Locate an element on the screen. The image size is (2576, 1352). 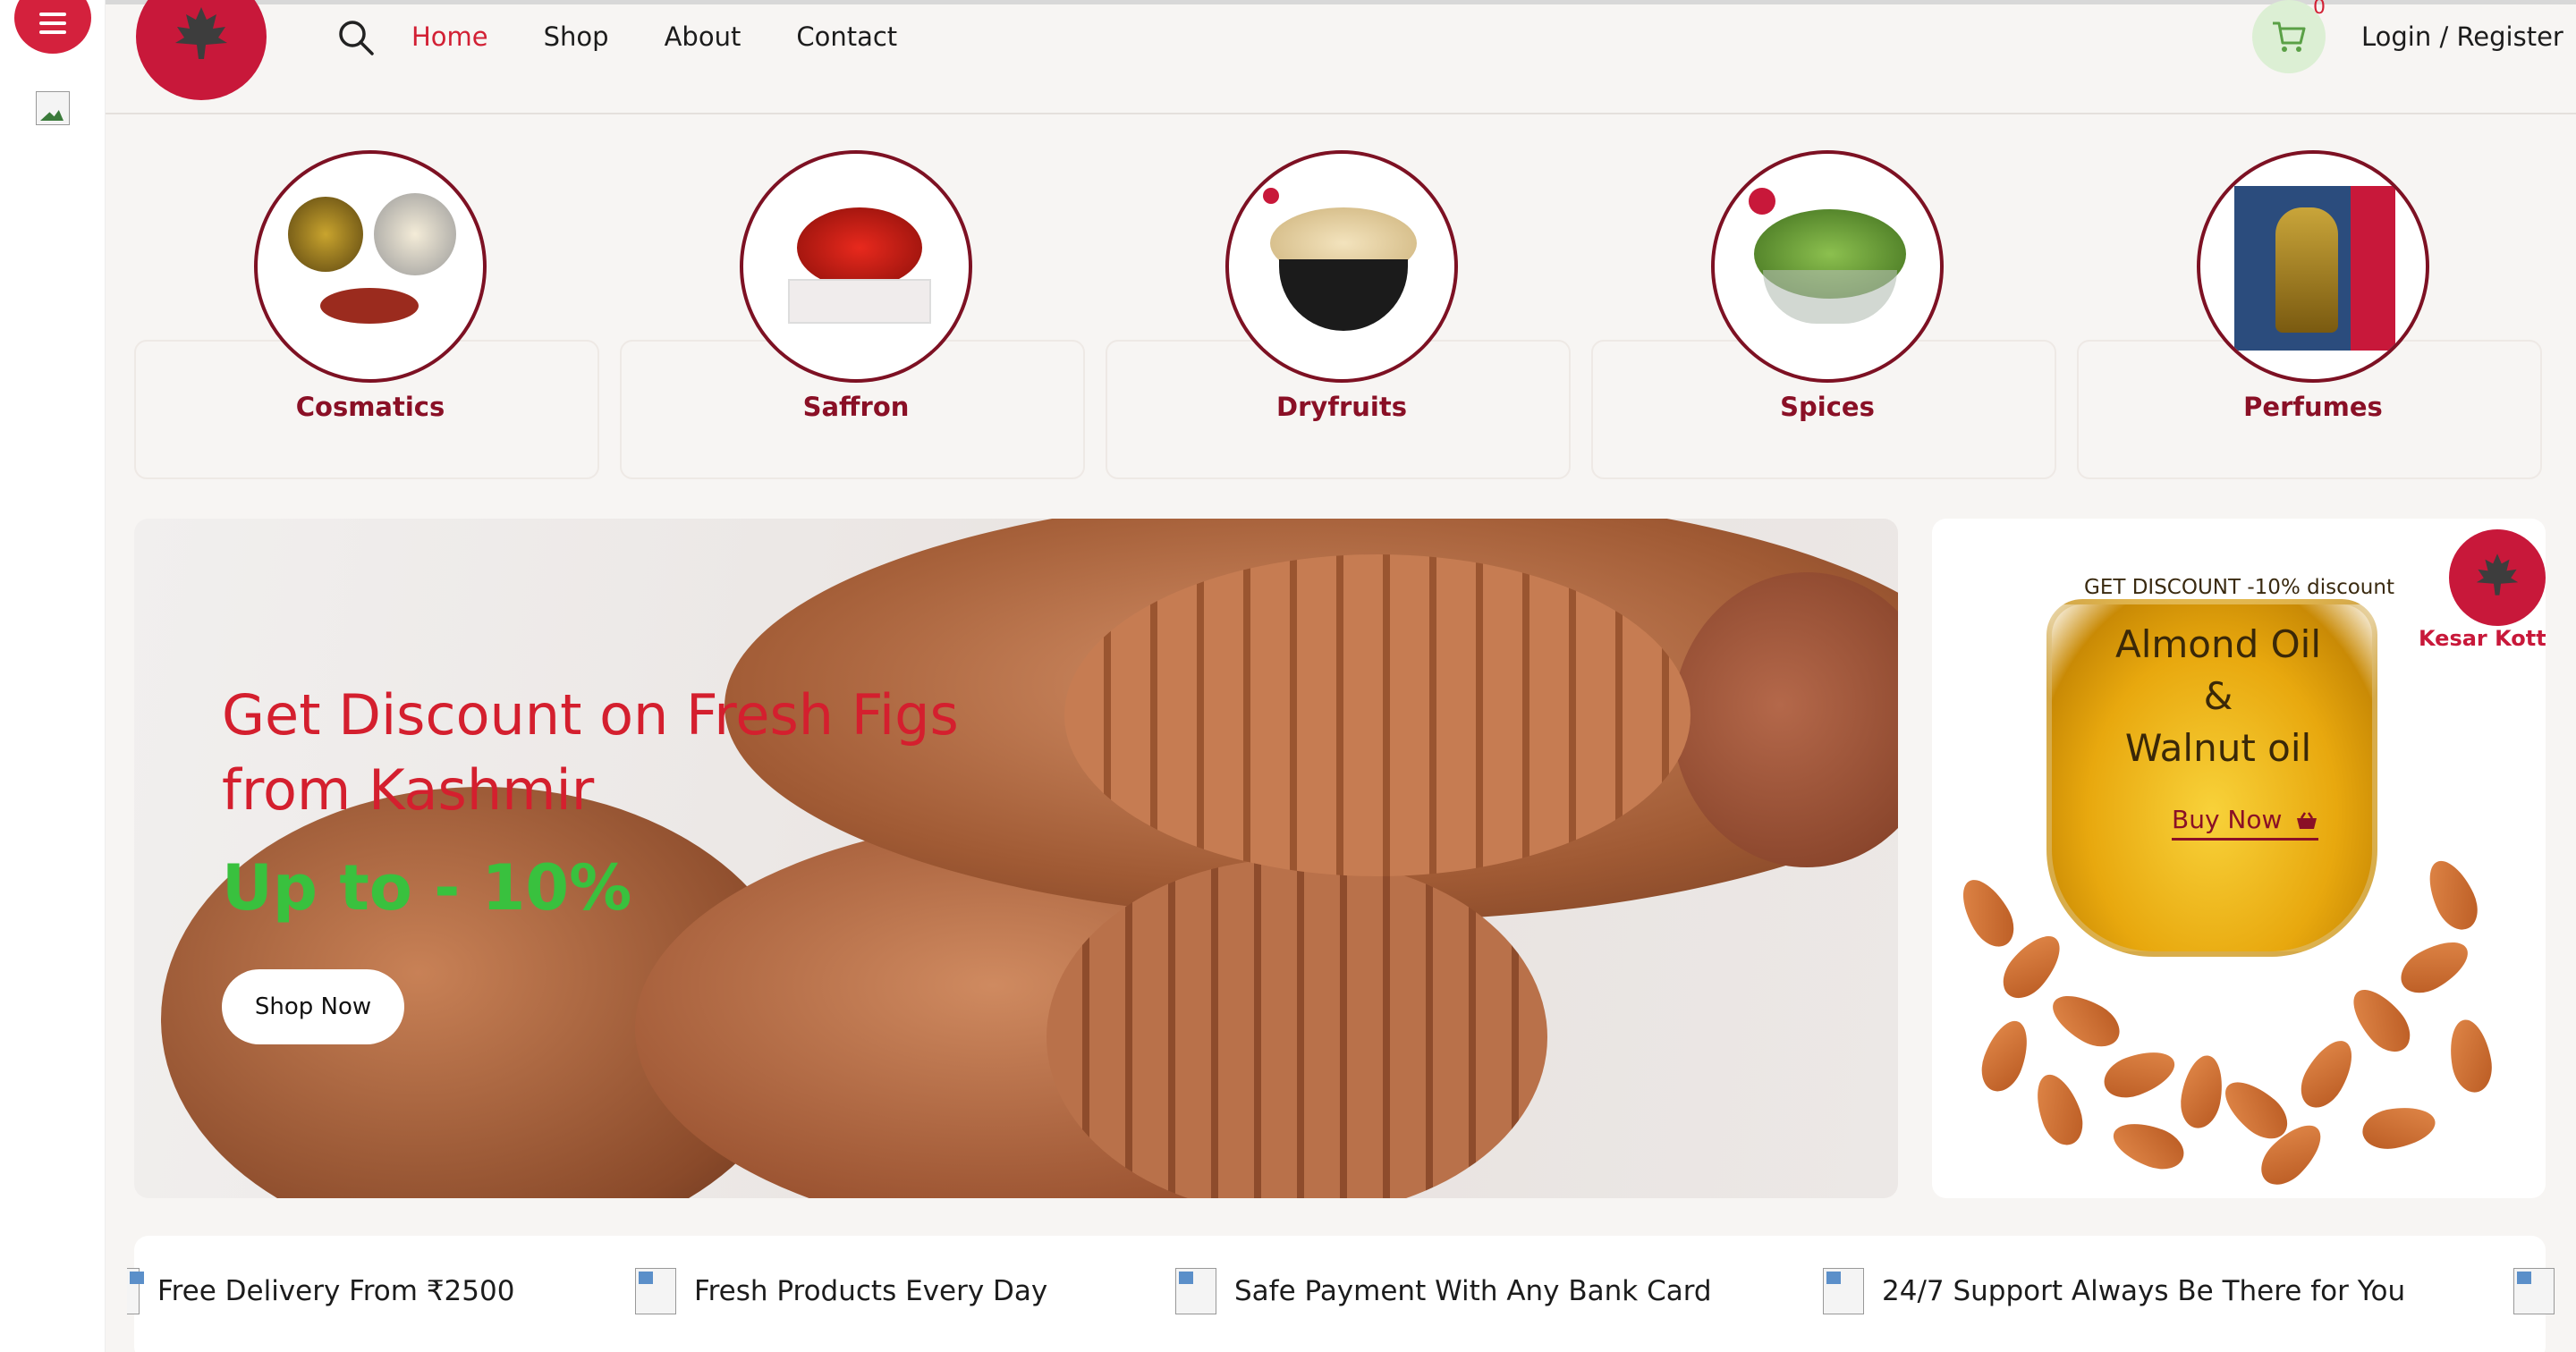
buy-now-label: Buy Now is located at coordinates (2227, 819).